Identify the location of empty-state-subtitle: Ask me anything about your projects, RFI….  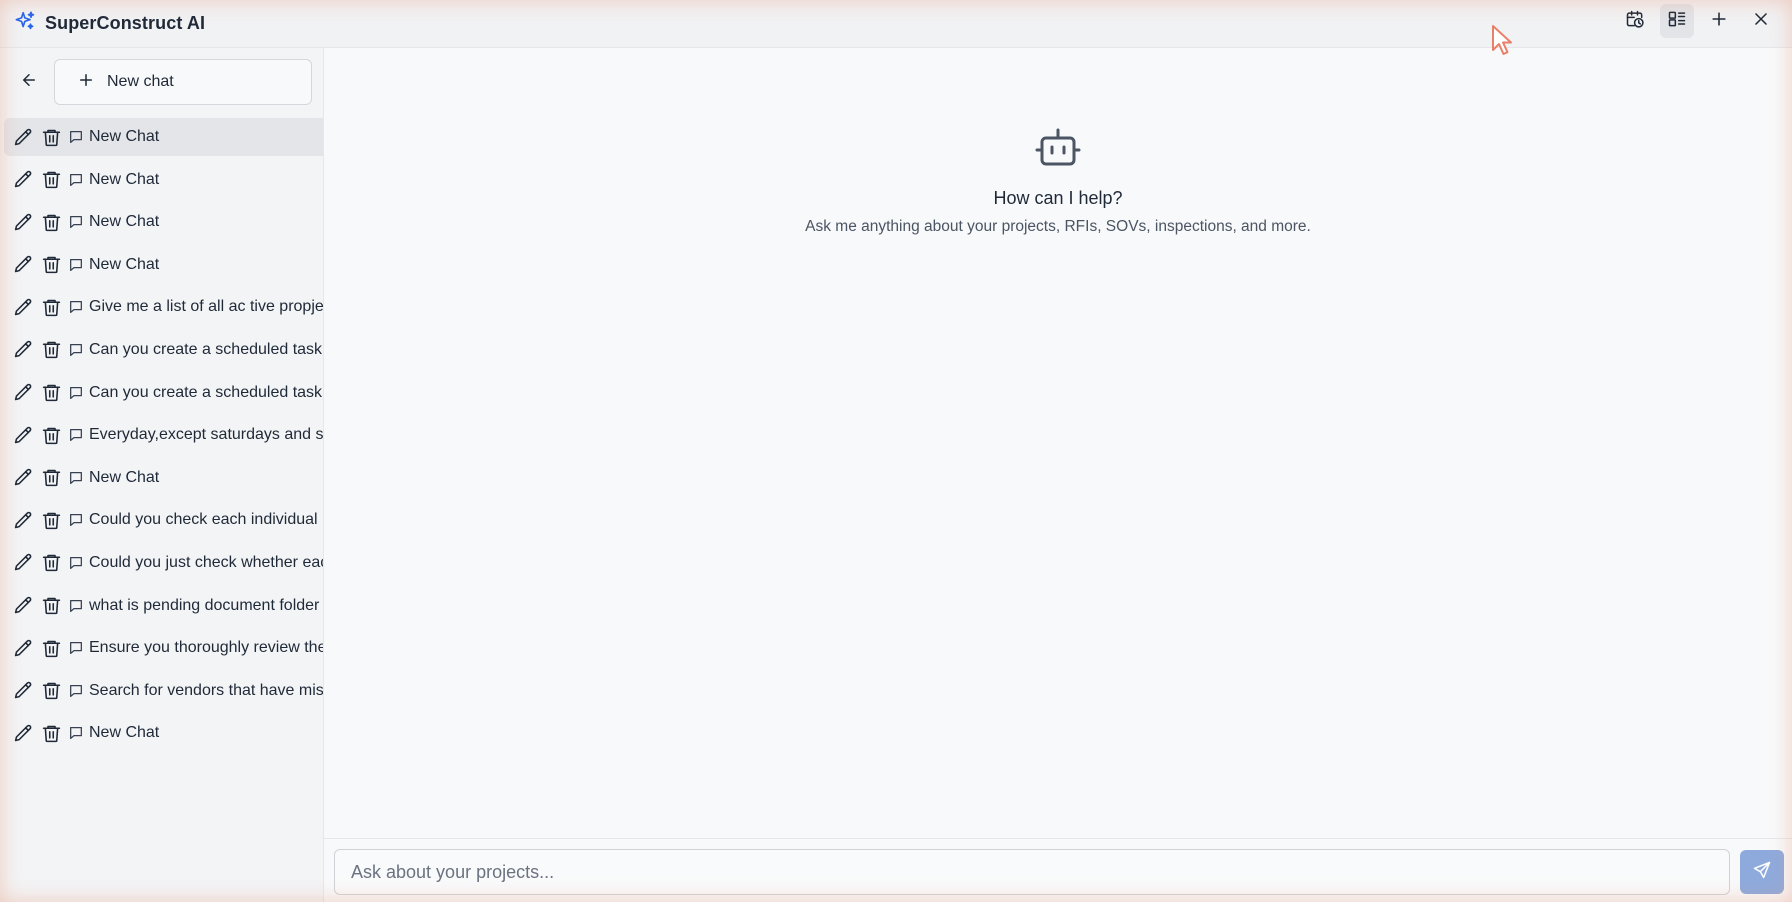
(1058, 226).